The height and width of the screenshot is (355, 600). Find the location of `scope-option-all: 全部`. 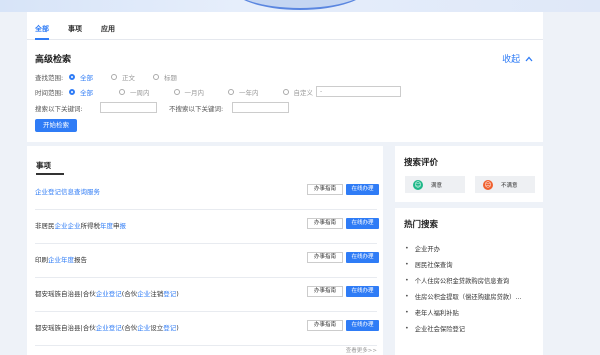

scope-option-all: 全部 is located at coordinates (81, 77).